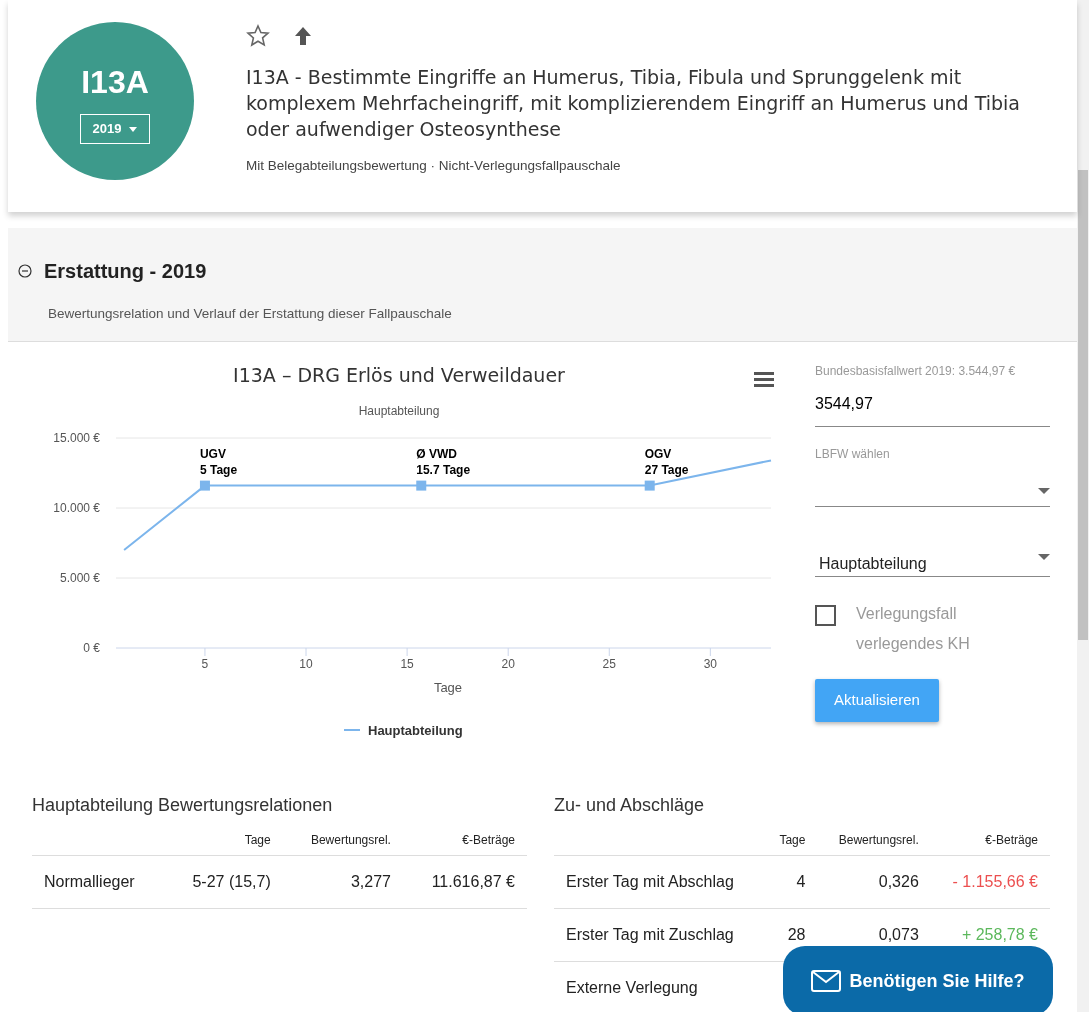  What do you see at coordinates (205, 664) in the screenshot?
I see `tick-label: 5` at bounding box center [205, 664].